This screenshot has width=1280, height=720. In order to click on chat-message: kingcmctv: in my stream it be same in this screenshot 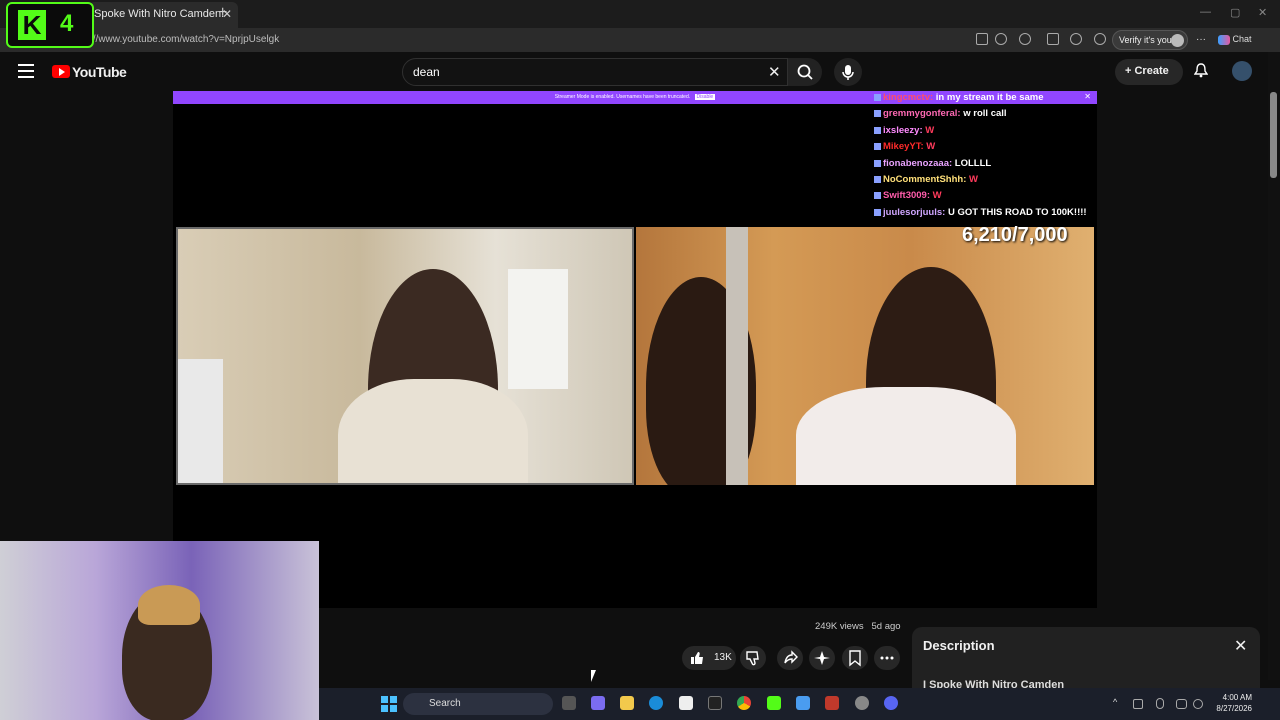, I will do `click(984, 100)`.